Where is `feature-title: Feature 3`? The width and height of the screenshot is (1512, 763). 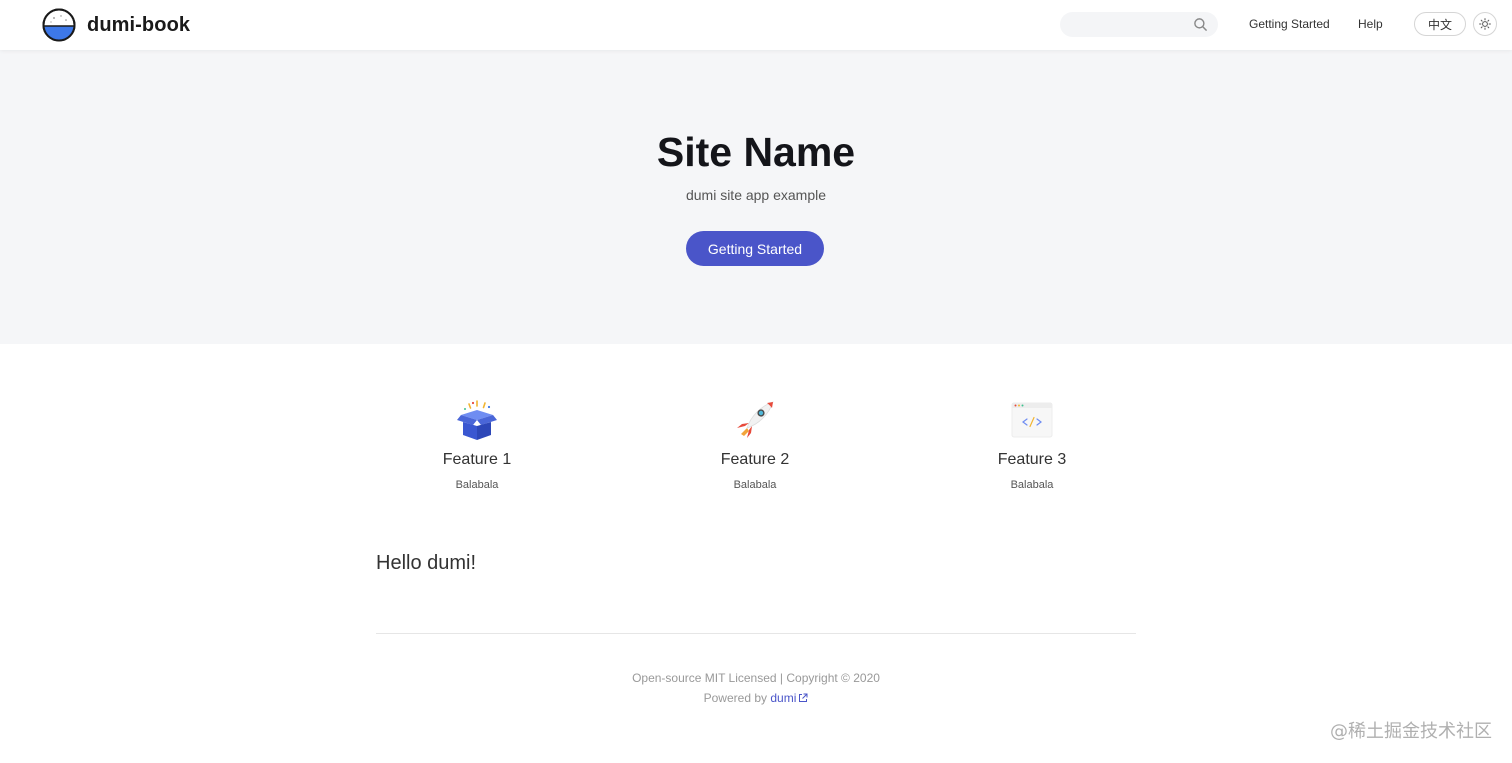
feature-title: Feature 3 is located at coordinates (1032, 459).